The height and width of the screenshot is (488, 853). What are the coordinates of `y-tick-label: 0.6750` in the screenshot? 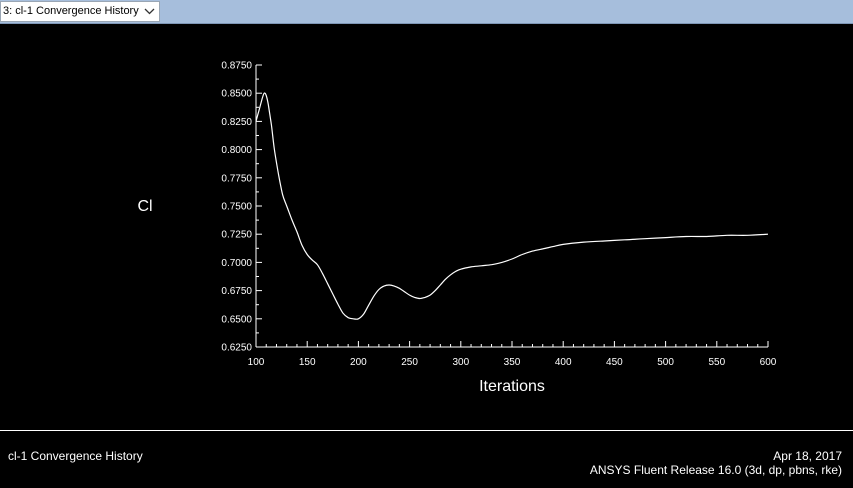 It's located at (236, 291).